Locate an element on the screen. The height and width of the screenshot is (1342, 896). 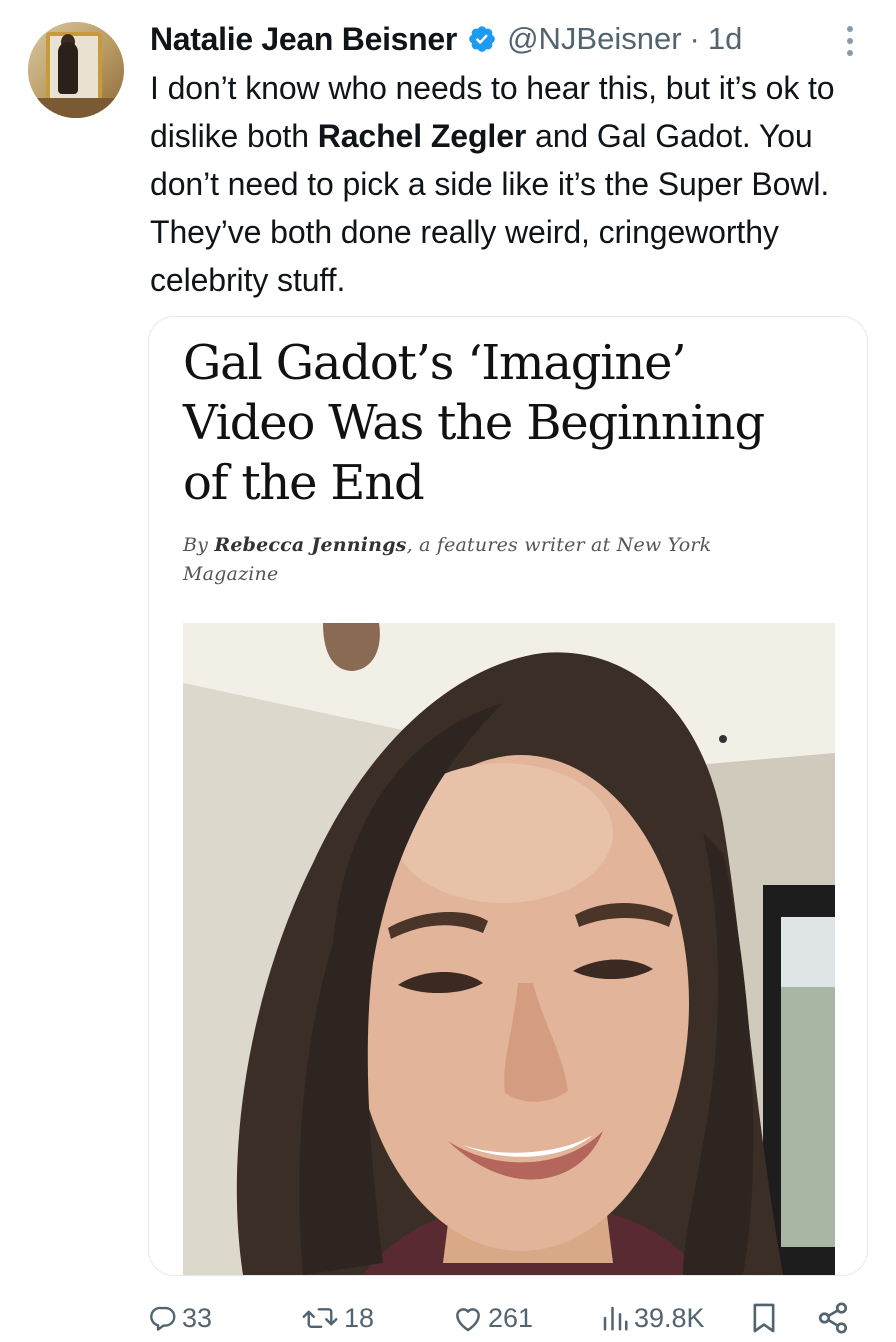
share-icon is located at coordinates (833, 1318).